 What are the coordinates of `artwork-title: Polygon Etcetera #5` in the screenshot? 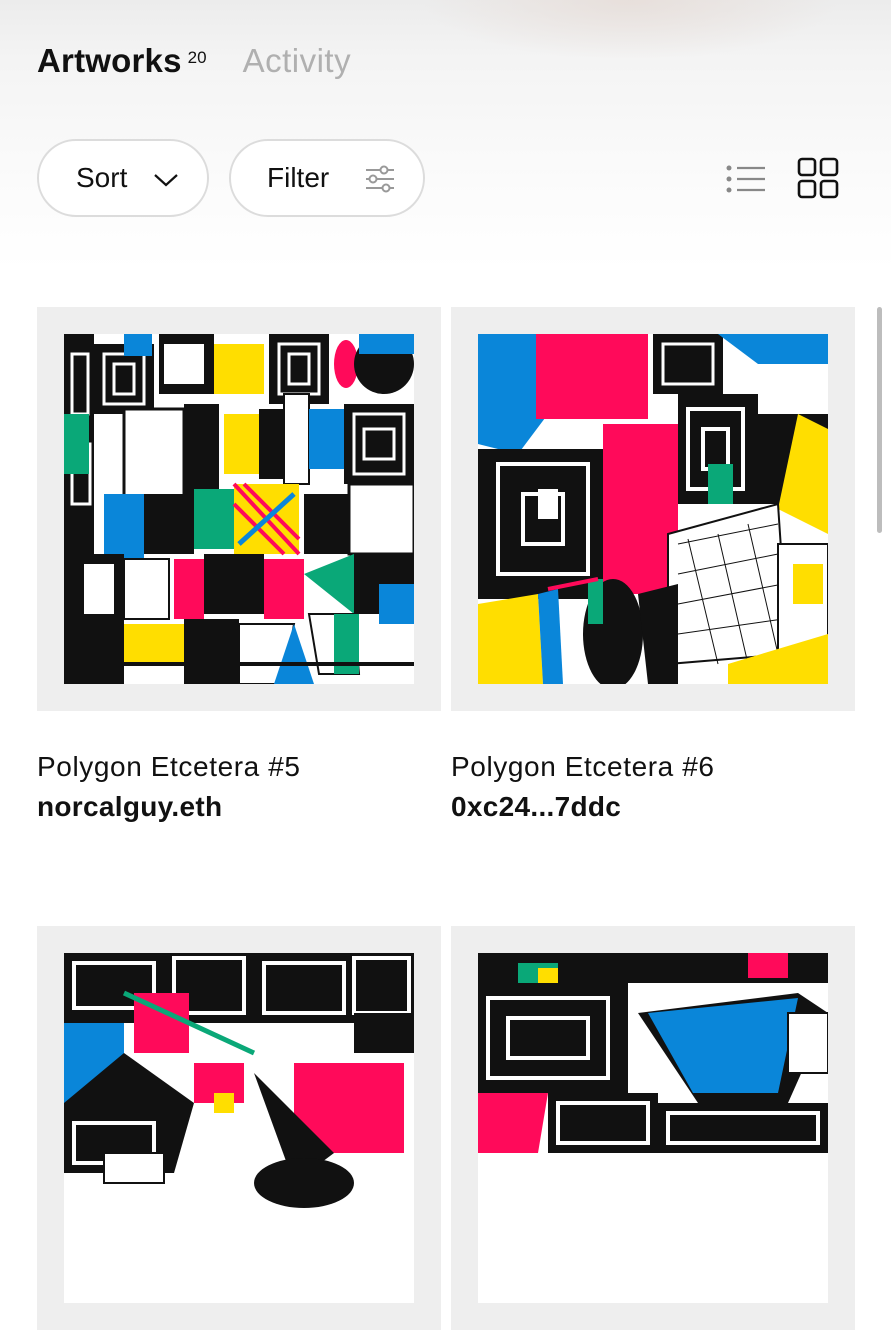 It's located at (169, 767).